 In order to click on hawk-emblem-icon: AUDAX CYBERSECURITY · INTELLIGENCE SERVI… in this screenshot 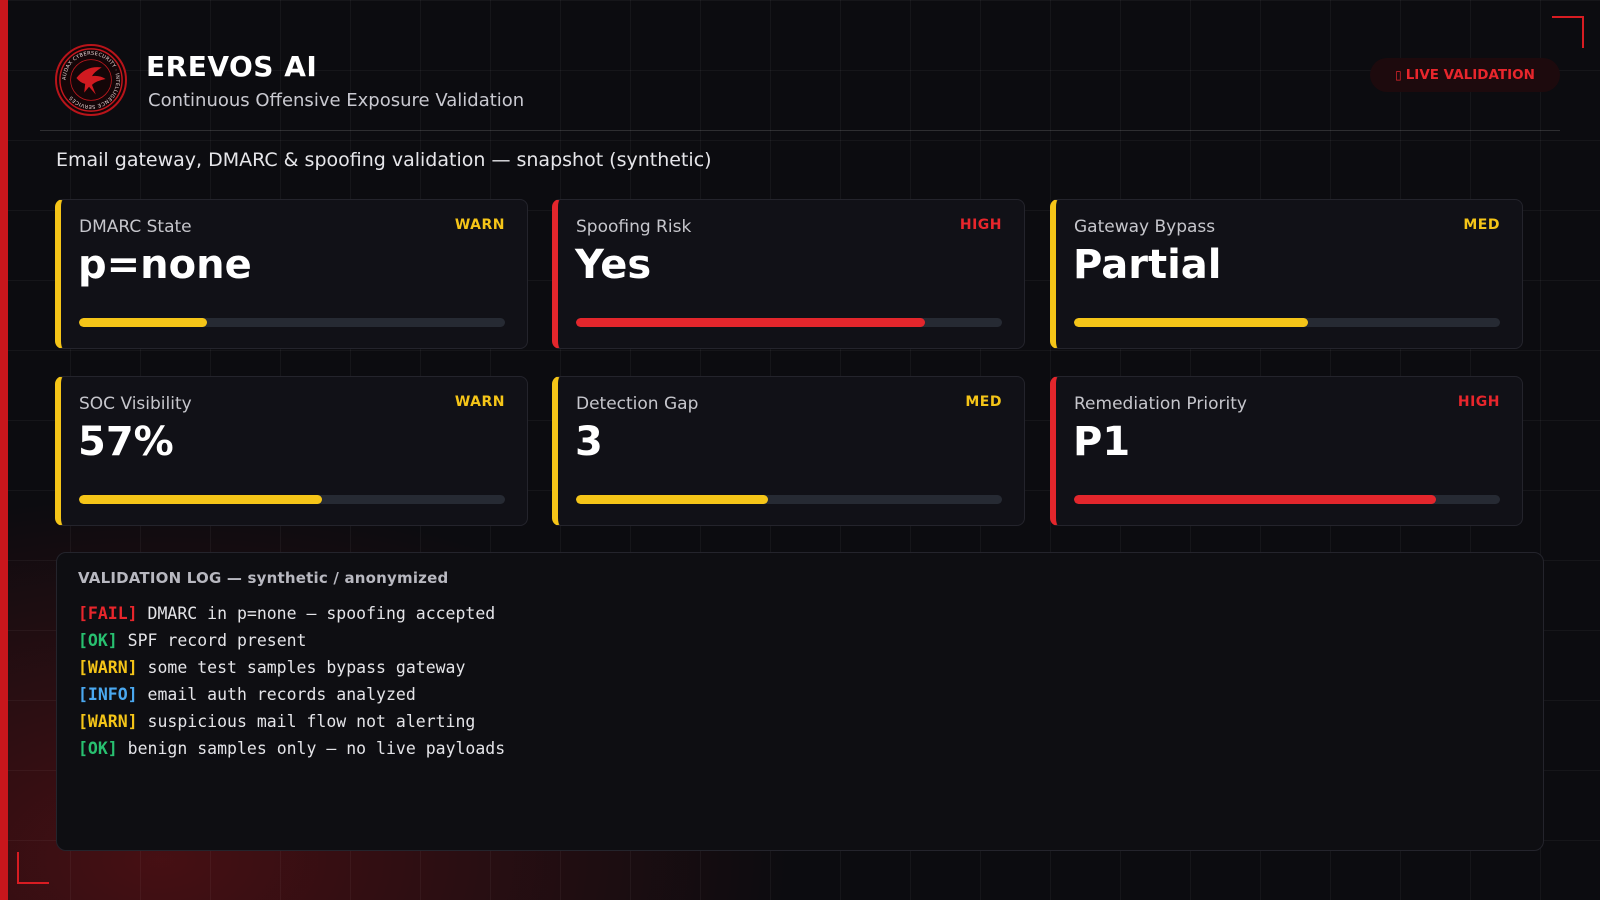, I will do `click(91, 80)`.